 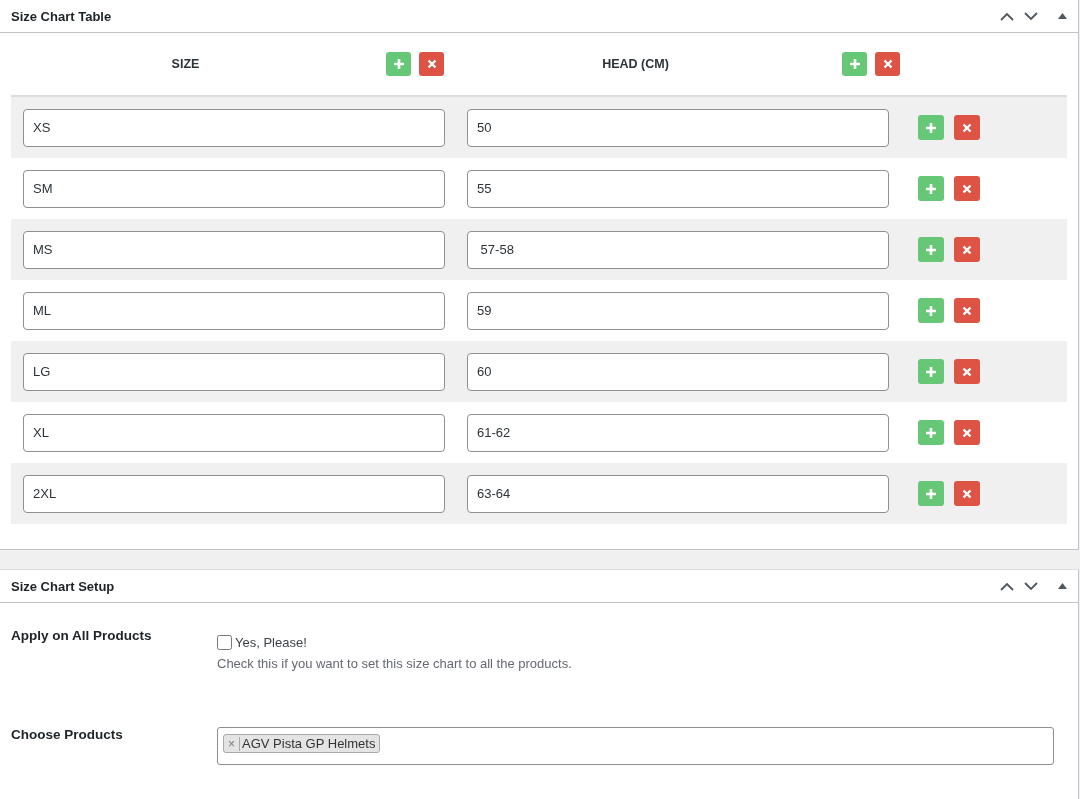 I want to click on product-select-field: × AGV Pista GP Helmets, so click(x=635, y=746).